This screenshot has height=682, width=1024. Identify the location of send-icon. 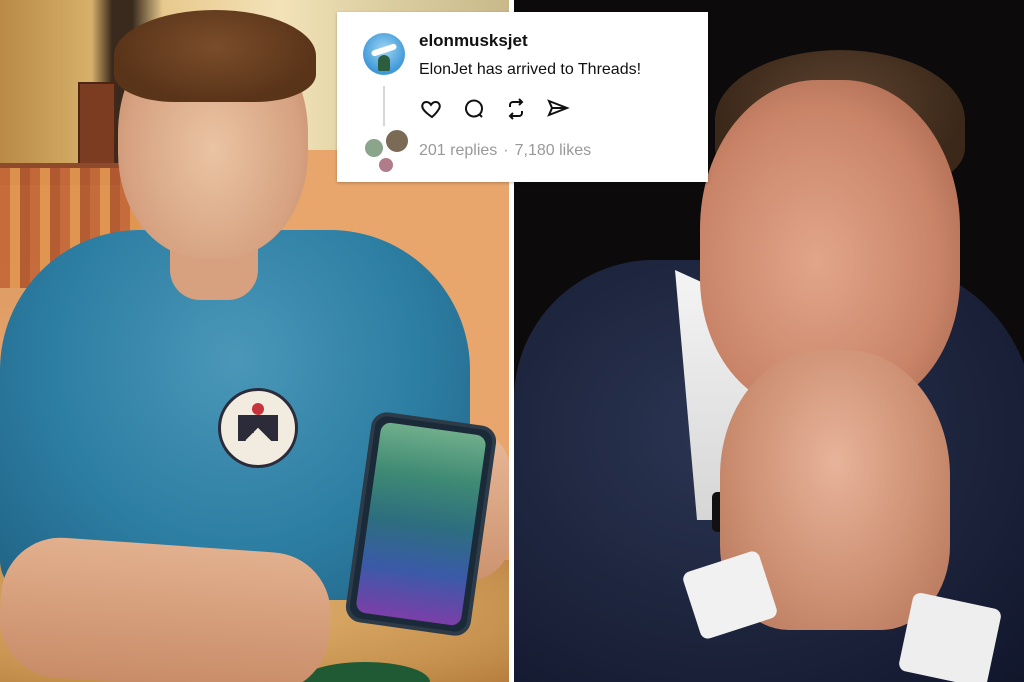
(558, 108).